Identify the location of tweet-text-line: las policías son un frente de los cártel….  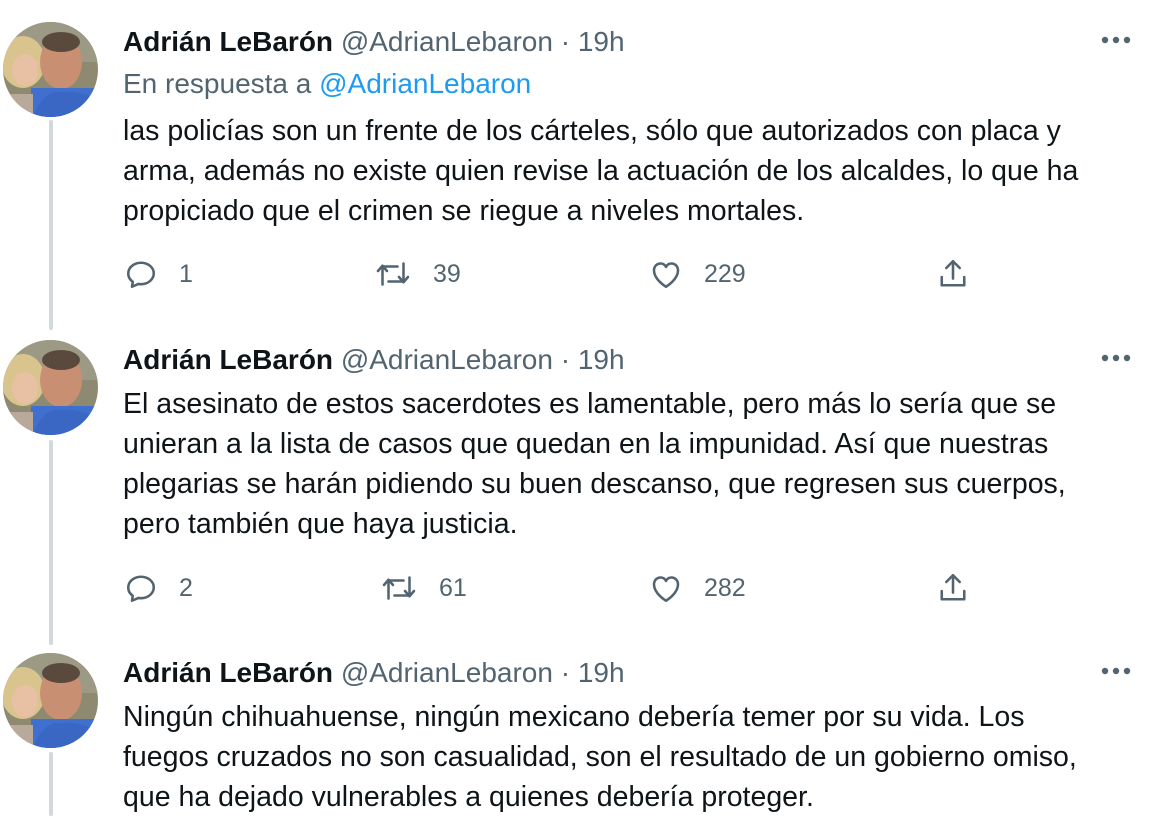
(592, 131).